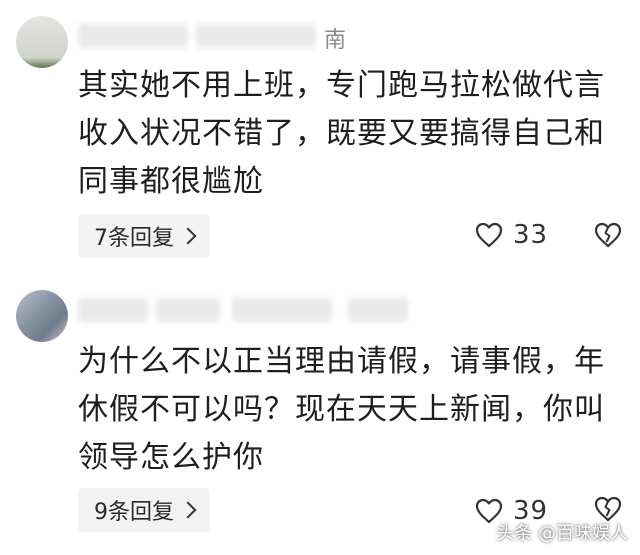 The image size is (640, 555). I want to click on view-replies-button: 7条回复, so click(144, 236).